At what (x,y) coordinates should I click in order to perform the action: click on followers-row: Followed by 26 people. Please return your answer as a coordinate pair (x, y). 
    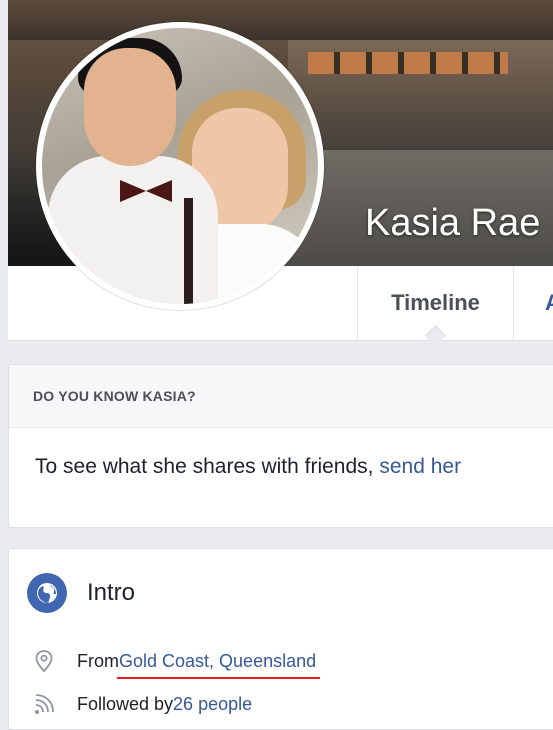
    Looking at the image, I should click on (142, 704).